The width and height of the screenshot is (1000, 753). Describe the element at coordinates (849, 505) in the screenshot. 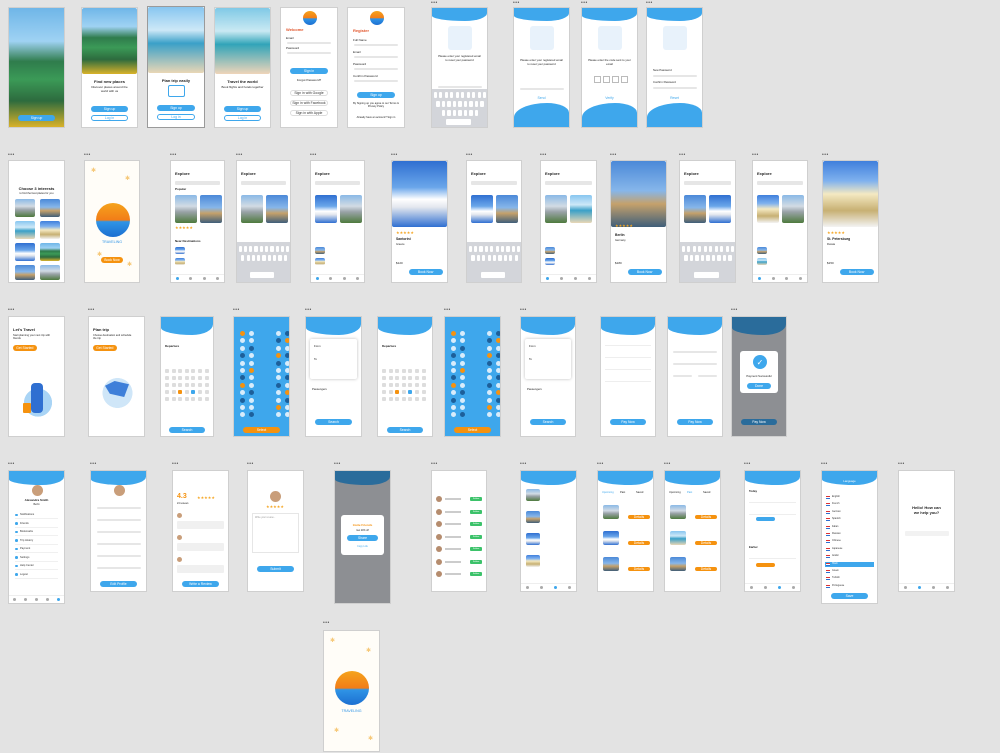

I see `language-item: French` at that location.